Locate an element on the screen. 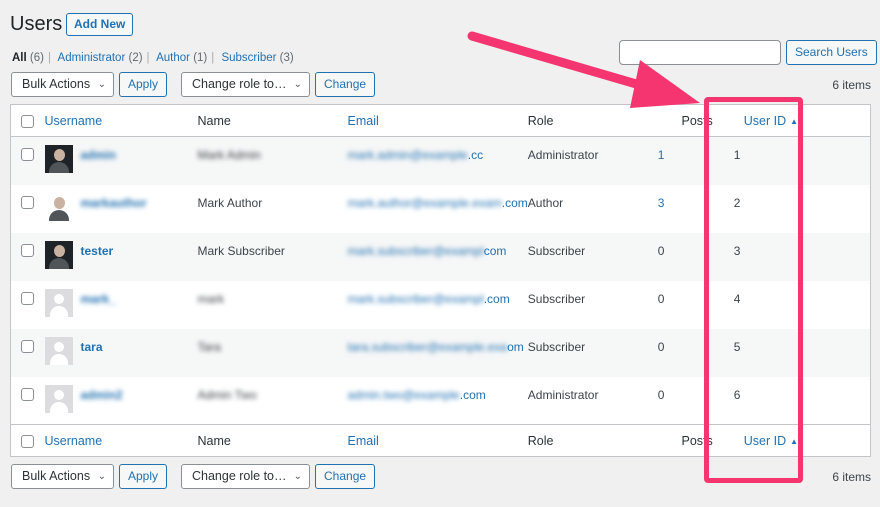  user-full-name: Tara is located at coordinates (209, 346).